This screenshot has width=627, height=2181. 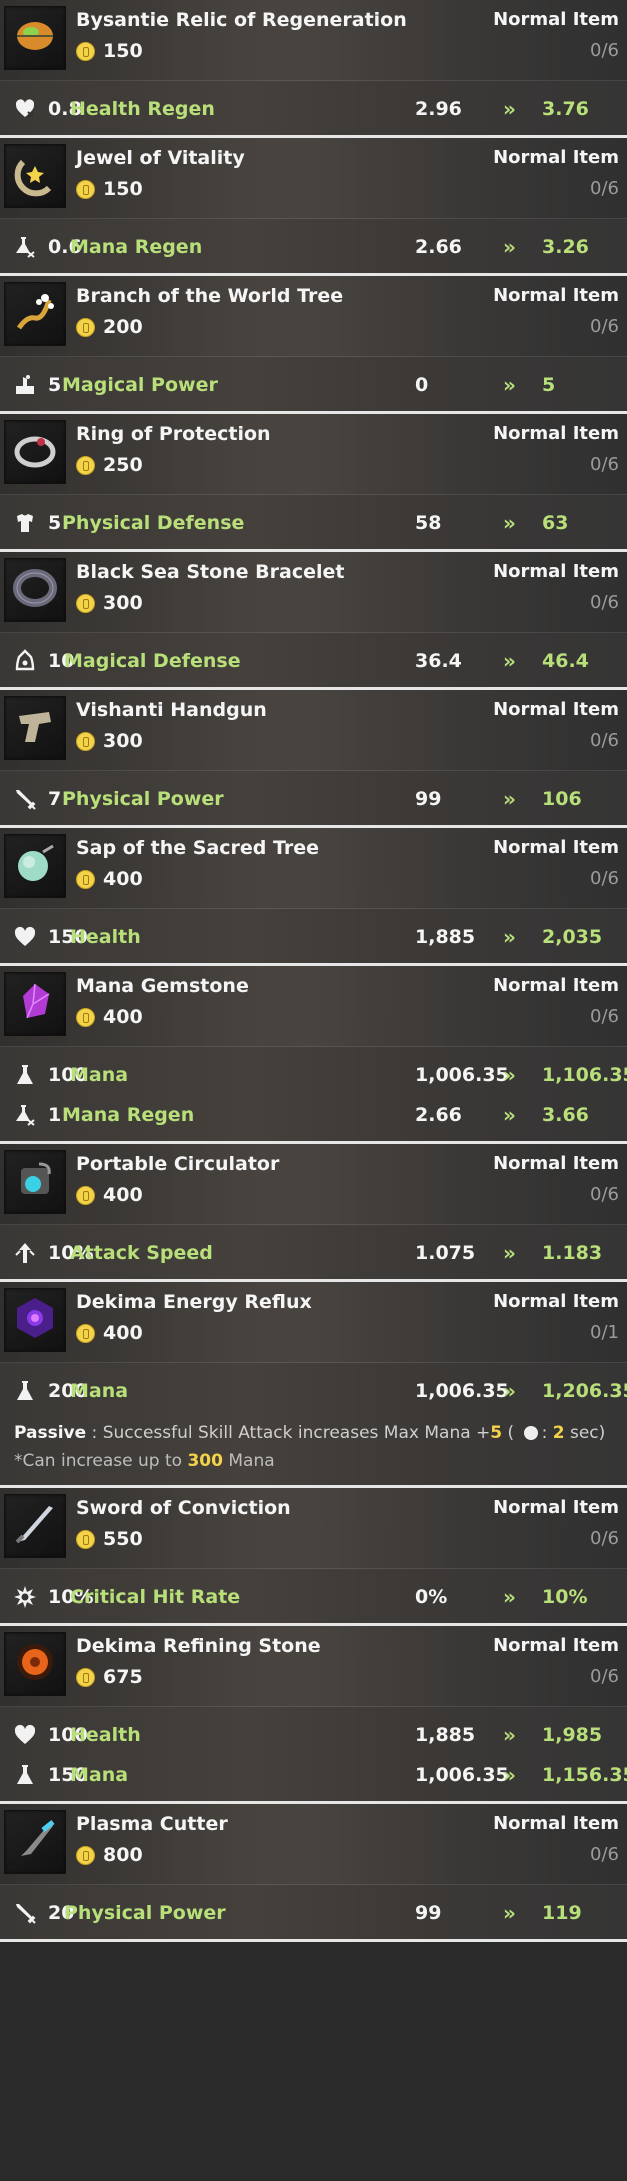 I want to click on stat-label: Health Regen, so click(x=142, y=109).